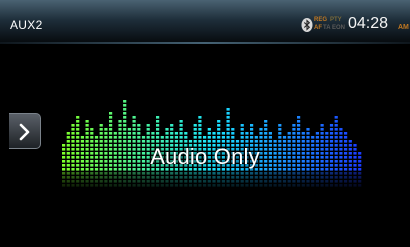 This screenshot has height=247, width=410. Describe the element at coordinates (24, 132) in the screenshot. I see `chevron-right-icon` at that location.